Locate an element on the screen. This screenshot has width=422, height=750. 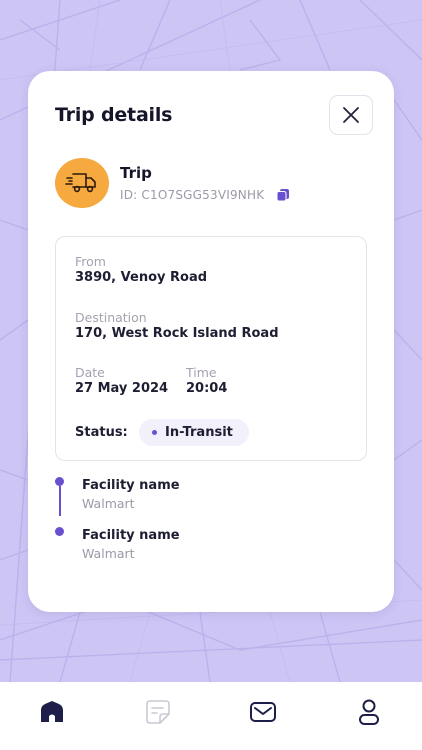
truck-icon-badge is located at coordinates (82, 183).